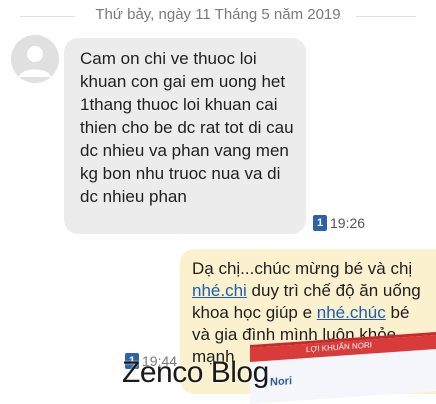  I want to click on default-avatar-icon, so click(35, 59).